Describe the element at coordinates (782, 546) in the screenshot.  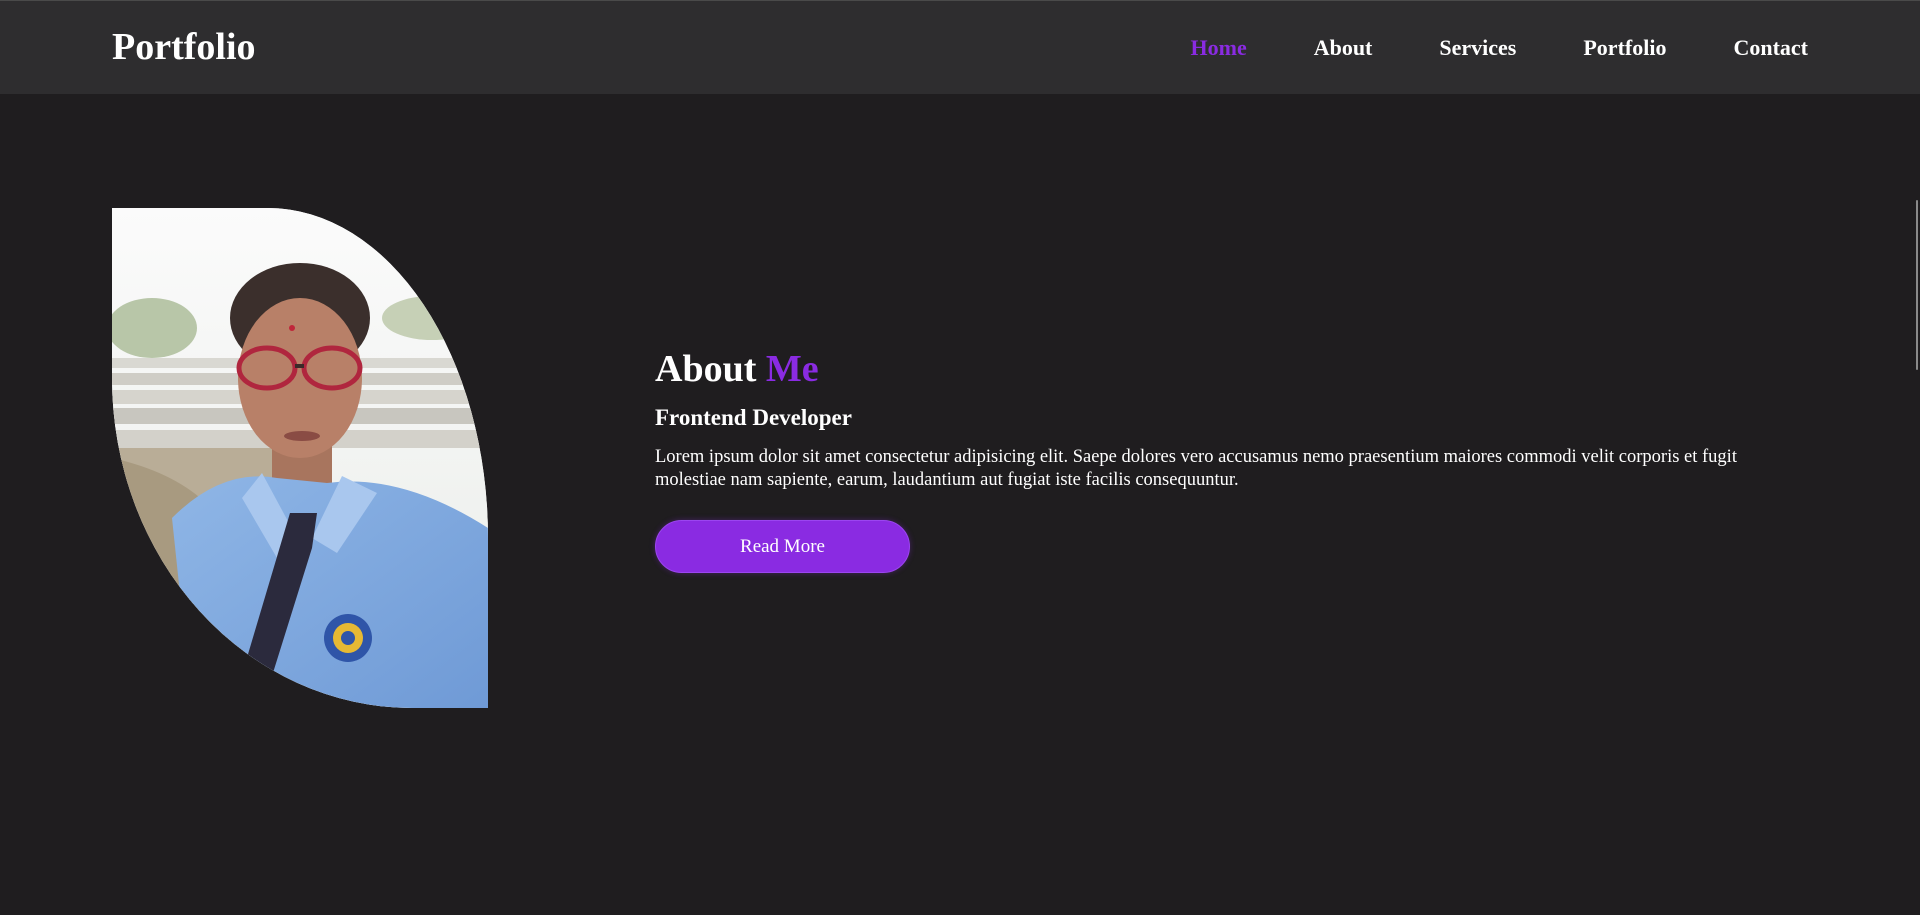
I see `read-more-button: Read More` at that location.